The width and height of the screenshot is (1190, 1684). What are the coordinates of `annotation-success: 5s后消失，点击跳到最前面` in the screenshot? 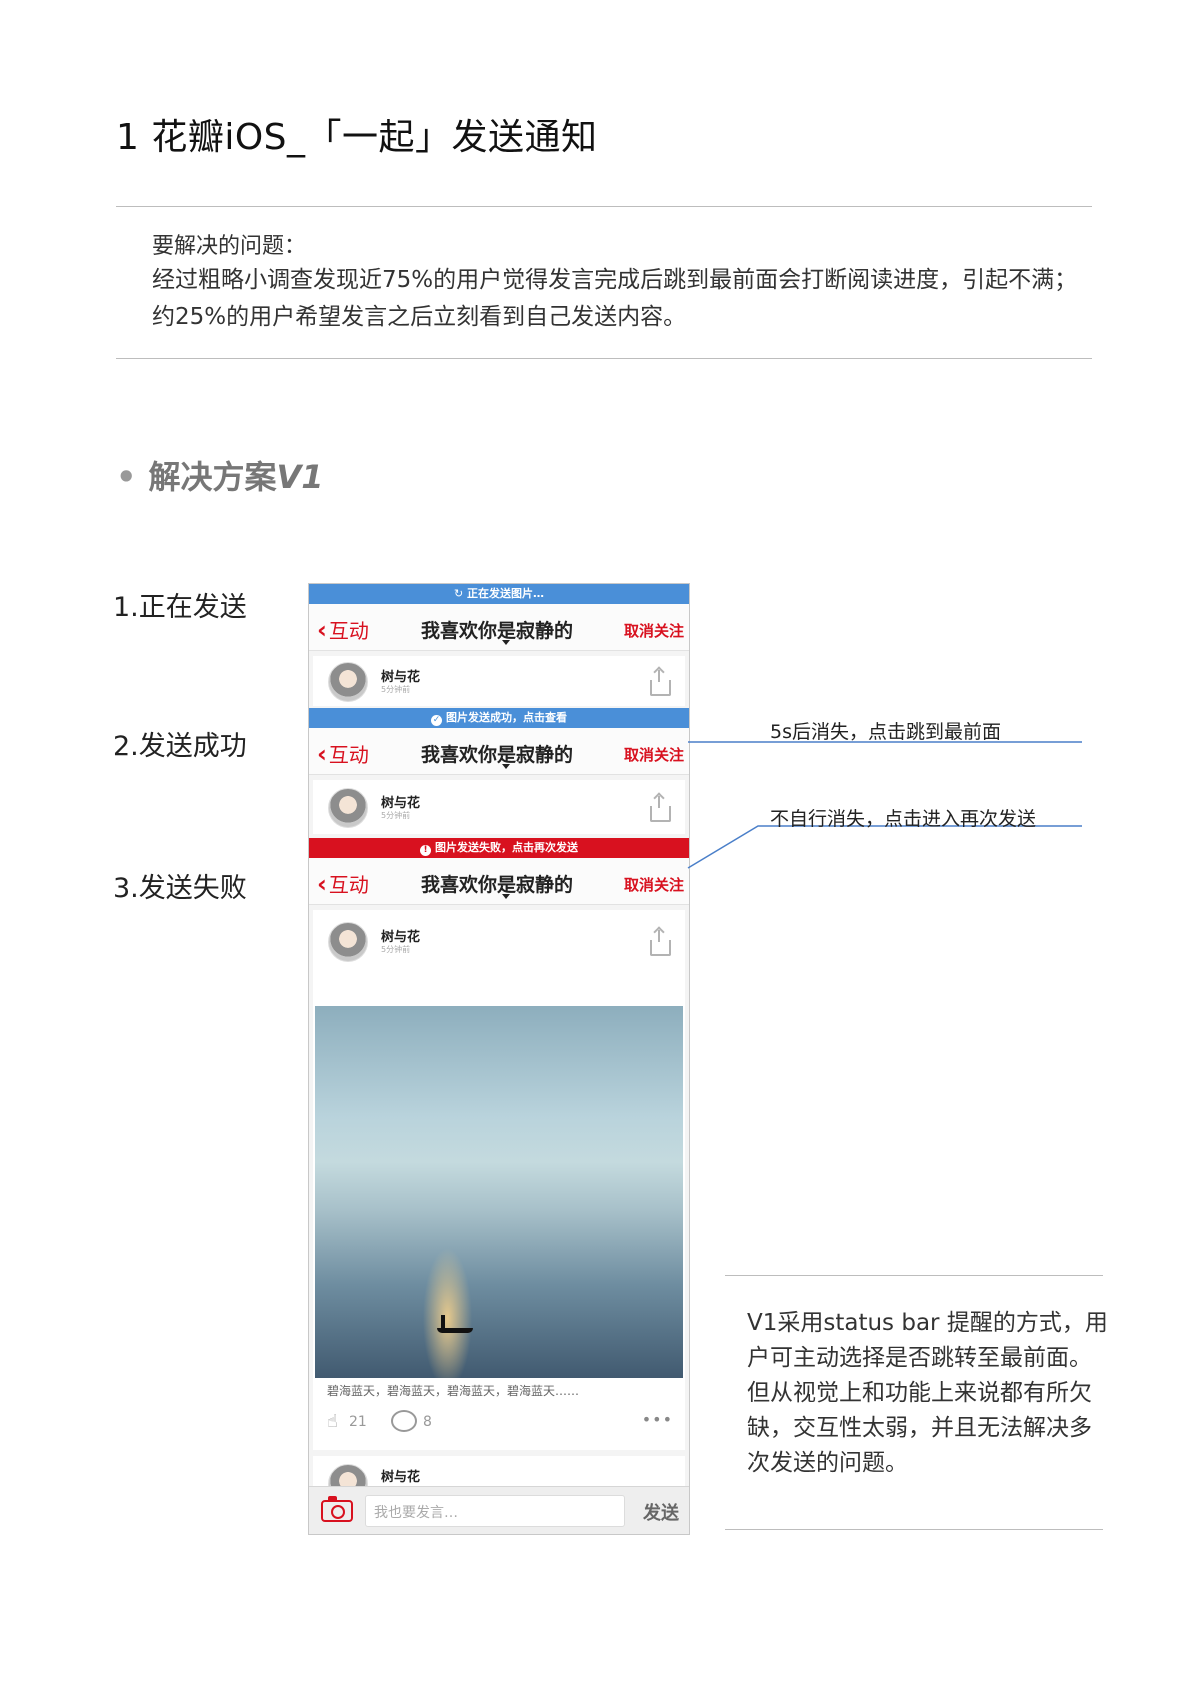 It's located at (885, 732).